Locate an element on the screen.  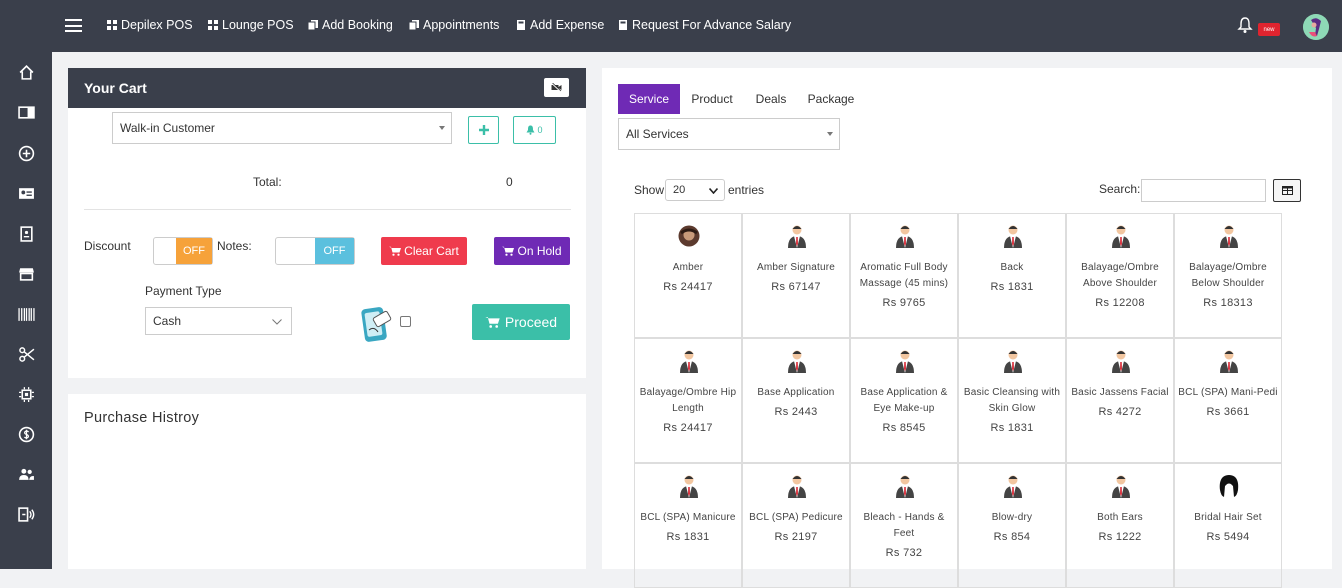
service-filter-select: All Services is located at coordinates (729, 134).